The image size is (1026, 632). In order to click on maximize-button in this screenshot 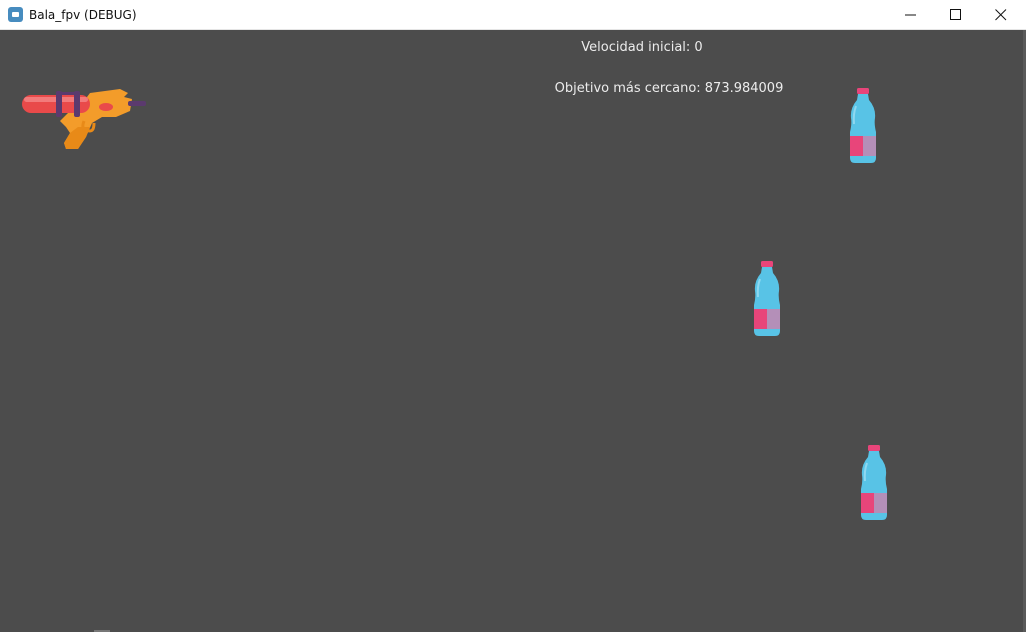, I will do `click(956, 15)`.